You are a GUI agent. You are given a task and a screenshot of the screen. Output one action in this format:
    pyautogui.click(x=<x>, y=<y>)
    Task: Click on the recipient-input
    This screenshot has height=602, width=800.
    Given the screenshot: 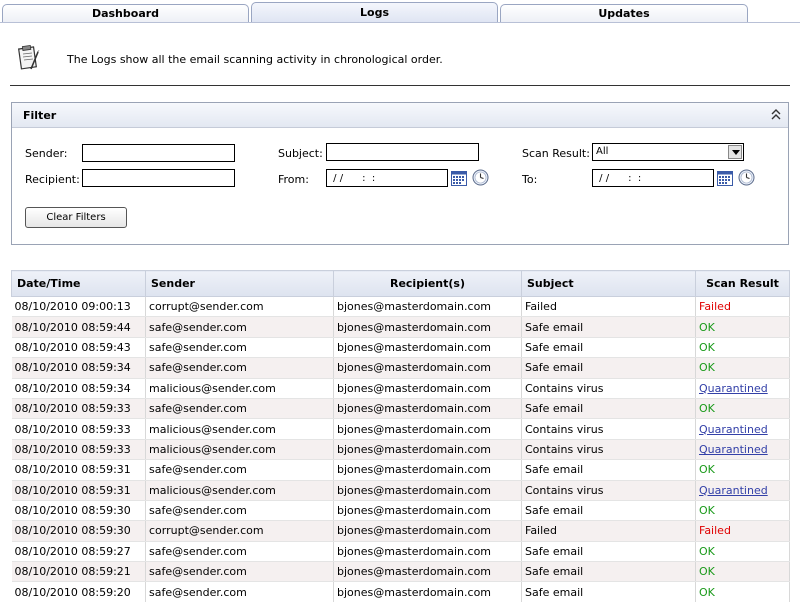 What is the action you would take?
    pyautogui.click(x=158, y=178)
    